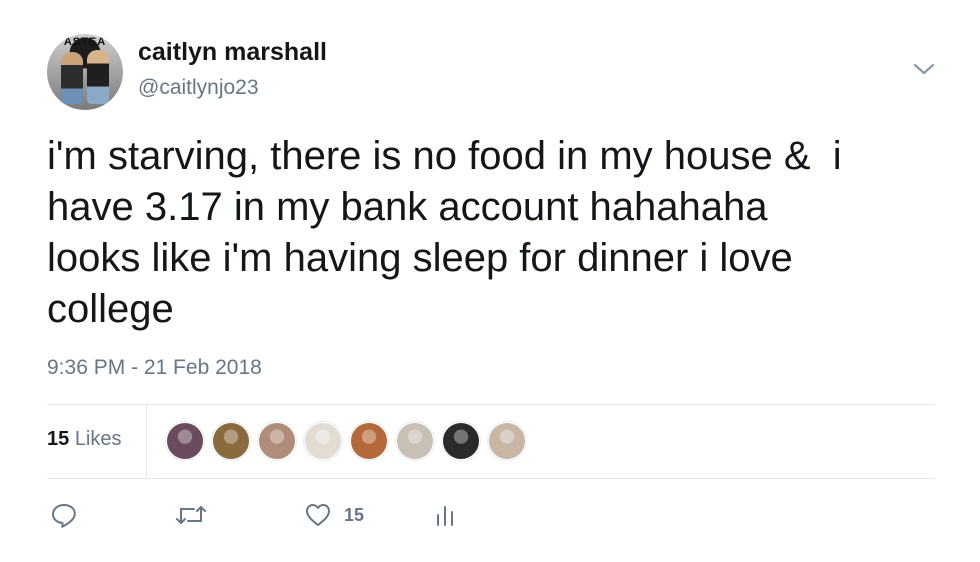  Describe the element at coordinates (58, 439) in the screenshot. I see `likes-number: 15` at that location.